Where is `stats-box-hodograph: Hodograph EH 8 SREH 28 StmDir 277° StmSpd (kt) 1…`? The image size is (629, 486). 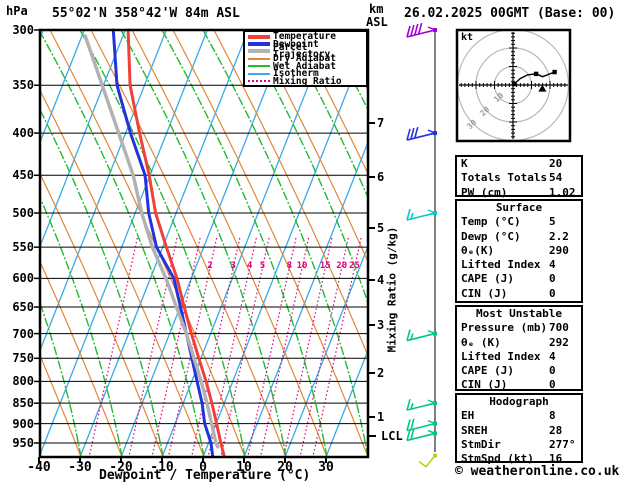
stats-box-hodograph: Hodograph EH 8 SREH 28 StmDir 277° StmSpd (kt) 1… is located at coordinates (519, 429).